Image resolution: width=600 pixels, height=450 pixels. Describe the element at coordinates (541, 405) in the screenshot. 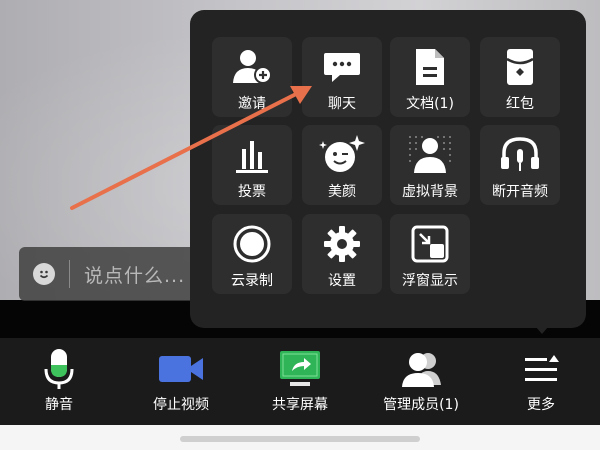

I see `toolbar-label: 更多` at that location.